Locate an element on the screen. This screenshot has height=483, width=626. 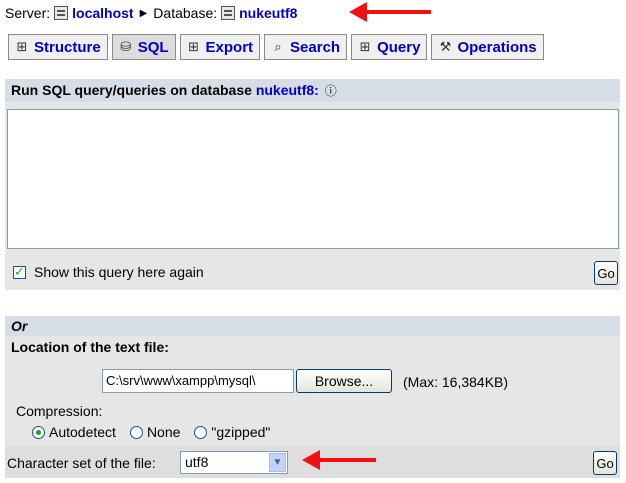
operations-icon: ⚒ is located at coordinates (445, 46).